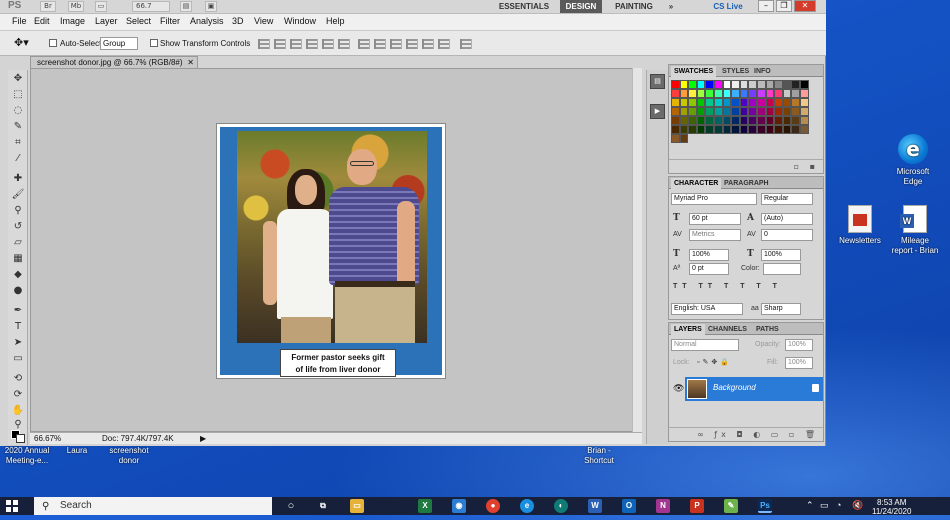 The height and width of the screenshot is (520, 950). I want to click on layer-visibility-eye-icon: 👁, so click(678, 389).